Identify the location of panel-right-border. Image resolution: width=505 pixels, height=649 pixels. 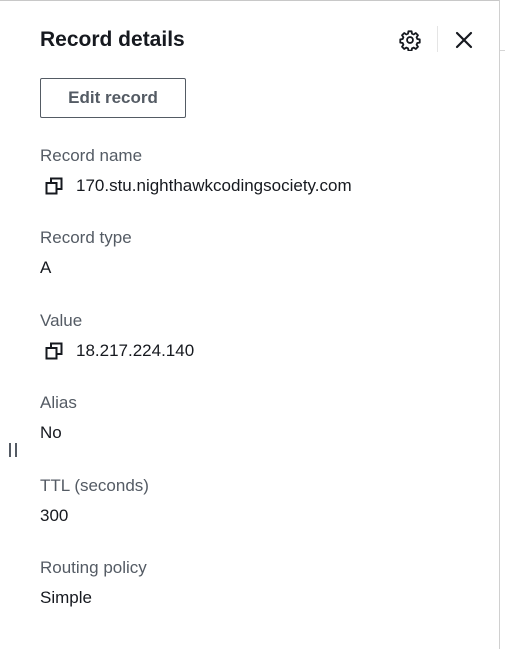
(499, 324).